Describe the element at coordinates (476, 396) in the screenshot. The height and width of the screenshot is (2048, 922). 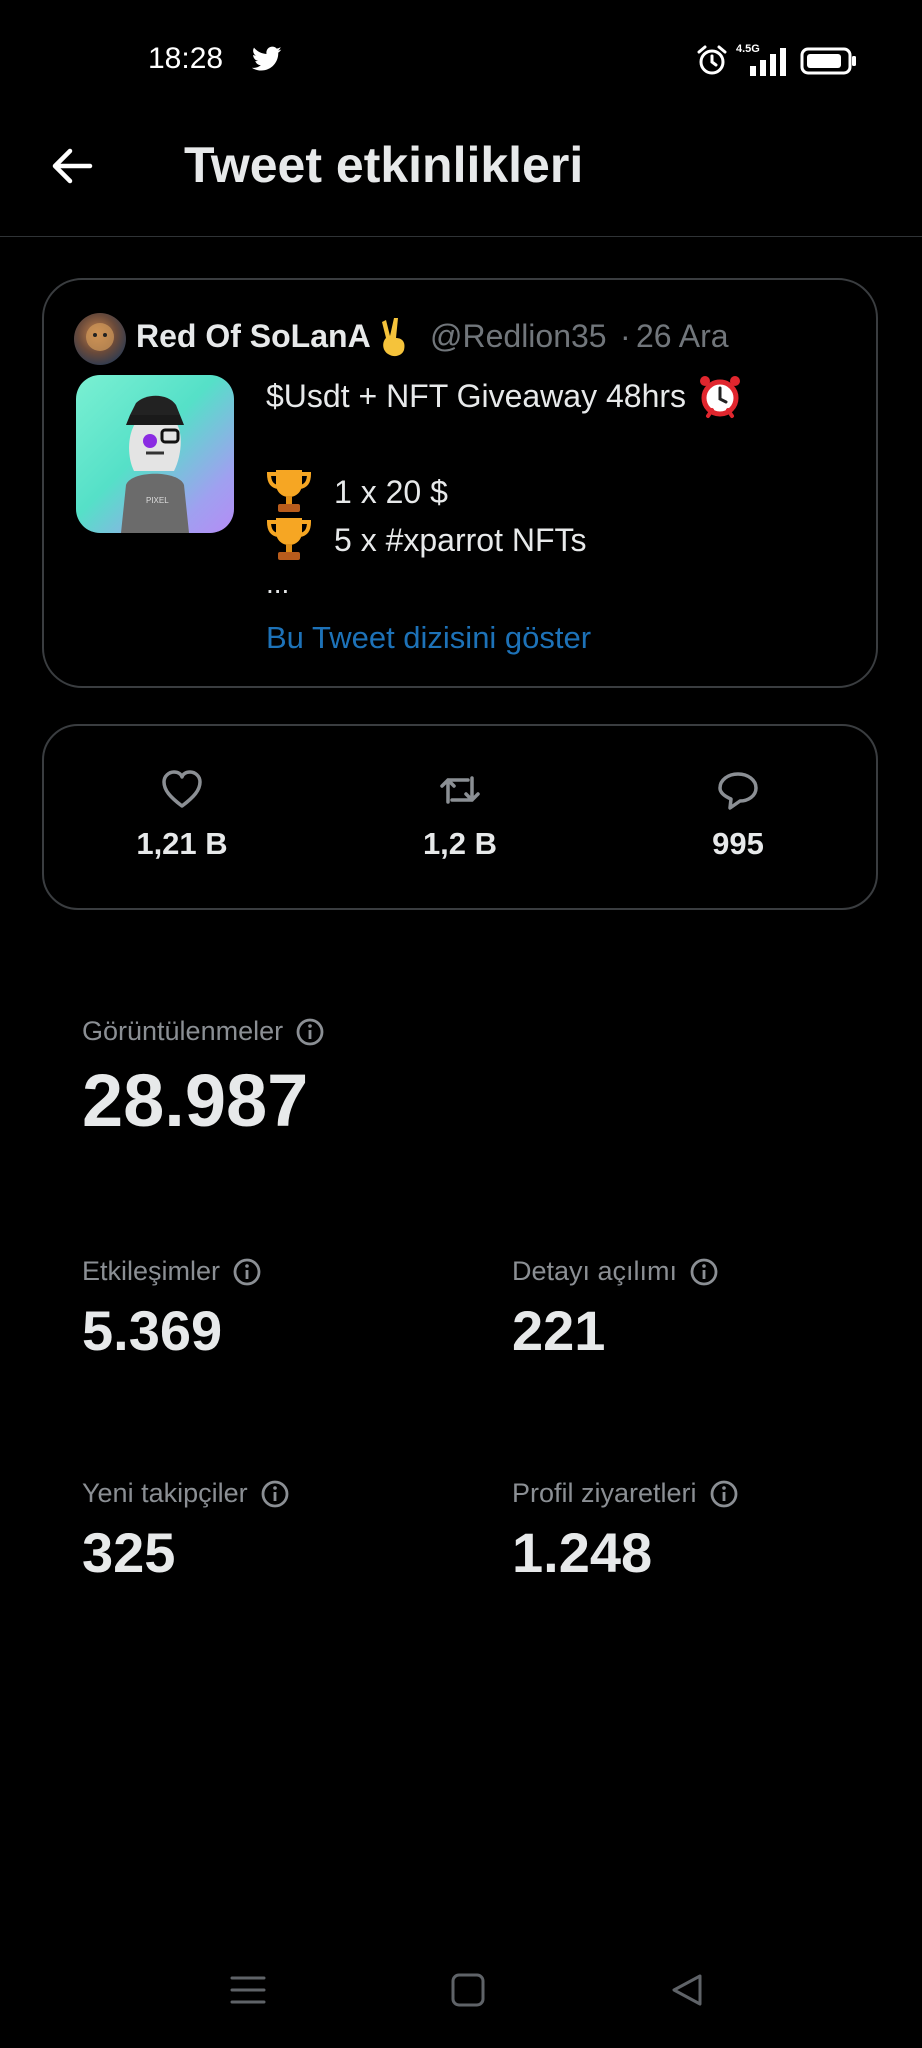
I see `tweet-text-line-1: $Usdt + NFT Giveaway 48hrs` at that location.